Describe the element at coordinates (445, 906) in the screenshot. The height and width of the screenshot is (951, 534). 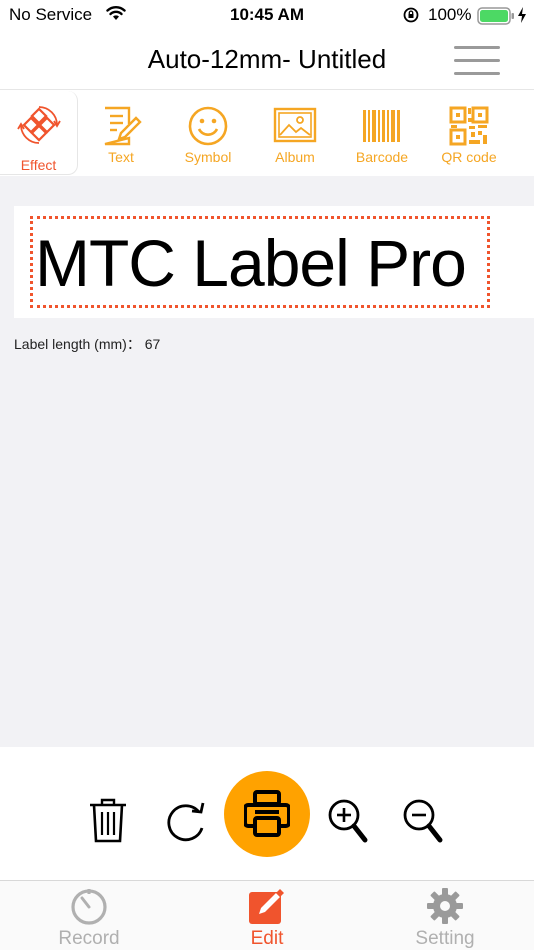
I see `gear-icon` at that location.